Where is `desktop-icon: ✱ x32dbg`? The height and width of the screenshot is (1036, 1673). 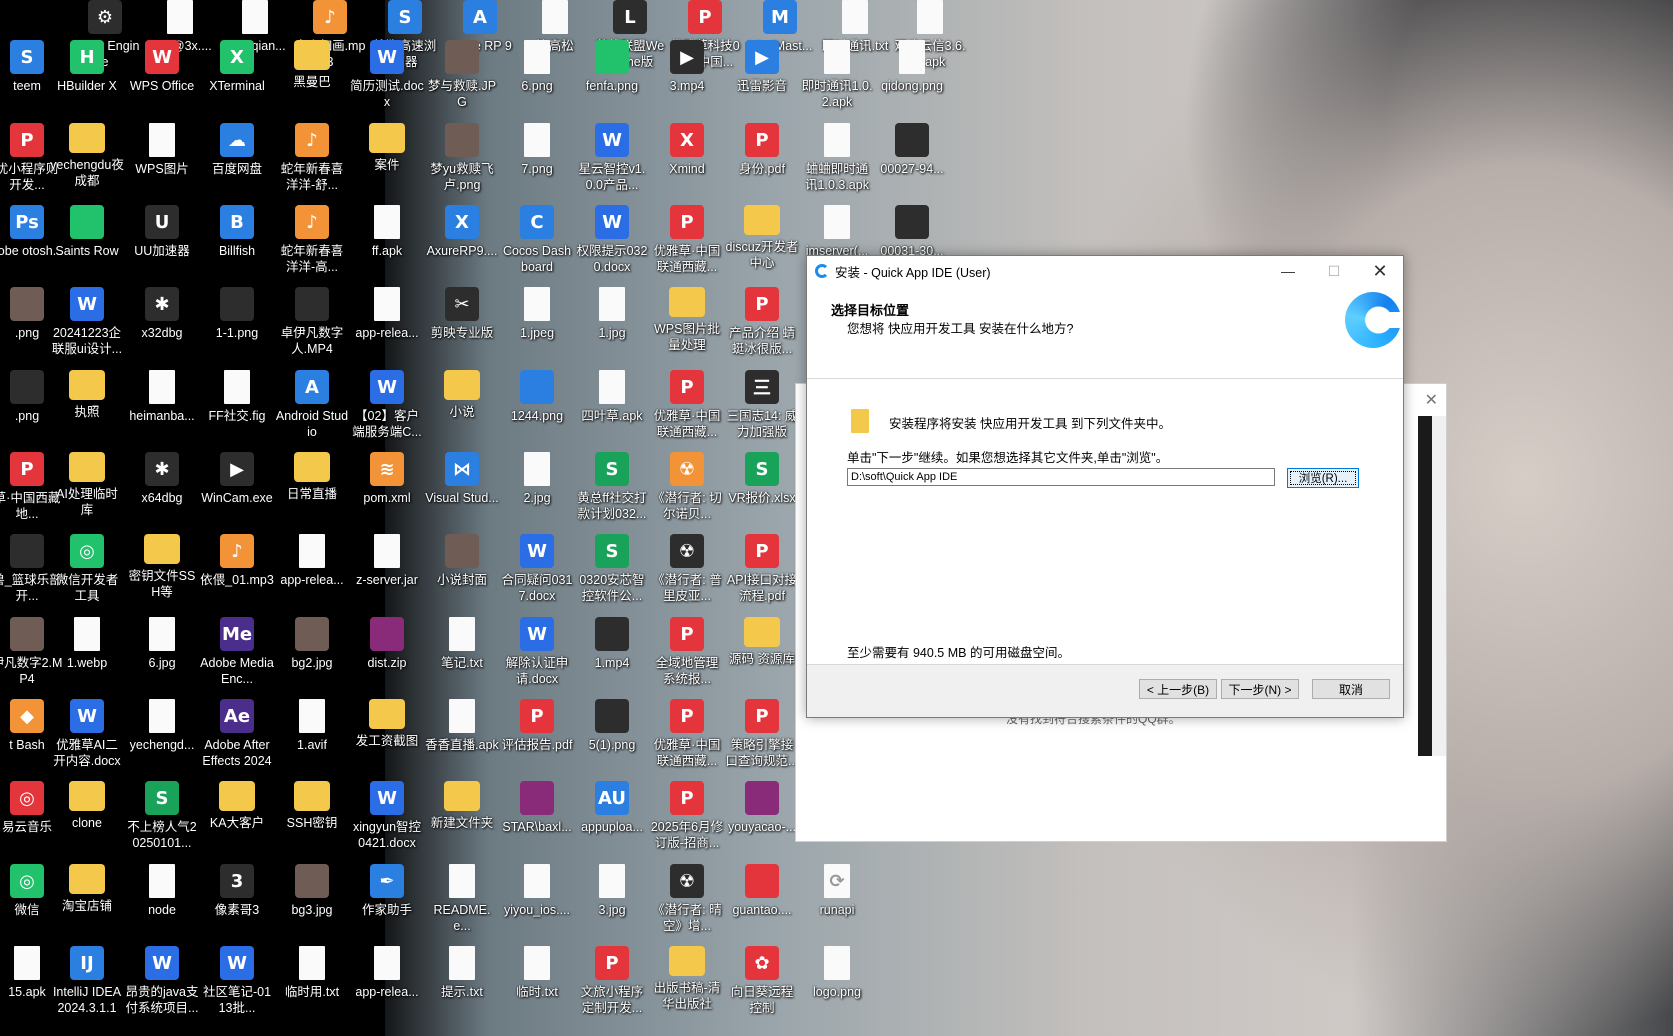
desktop-icon: ✱ x32dbg is located at coordinates (162, 314).